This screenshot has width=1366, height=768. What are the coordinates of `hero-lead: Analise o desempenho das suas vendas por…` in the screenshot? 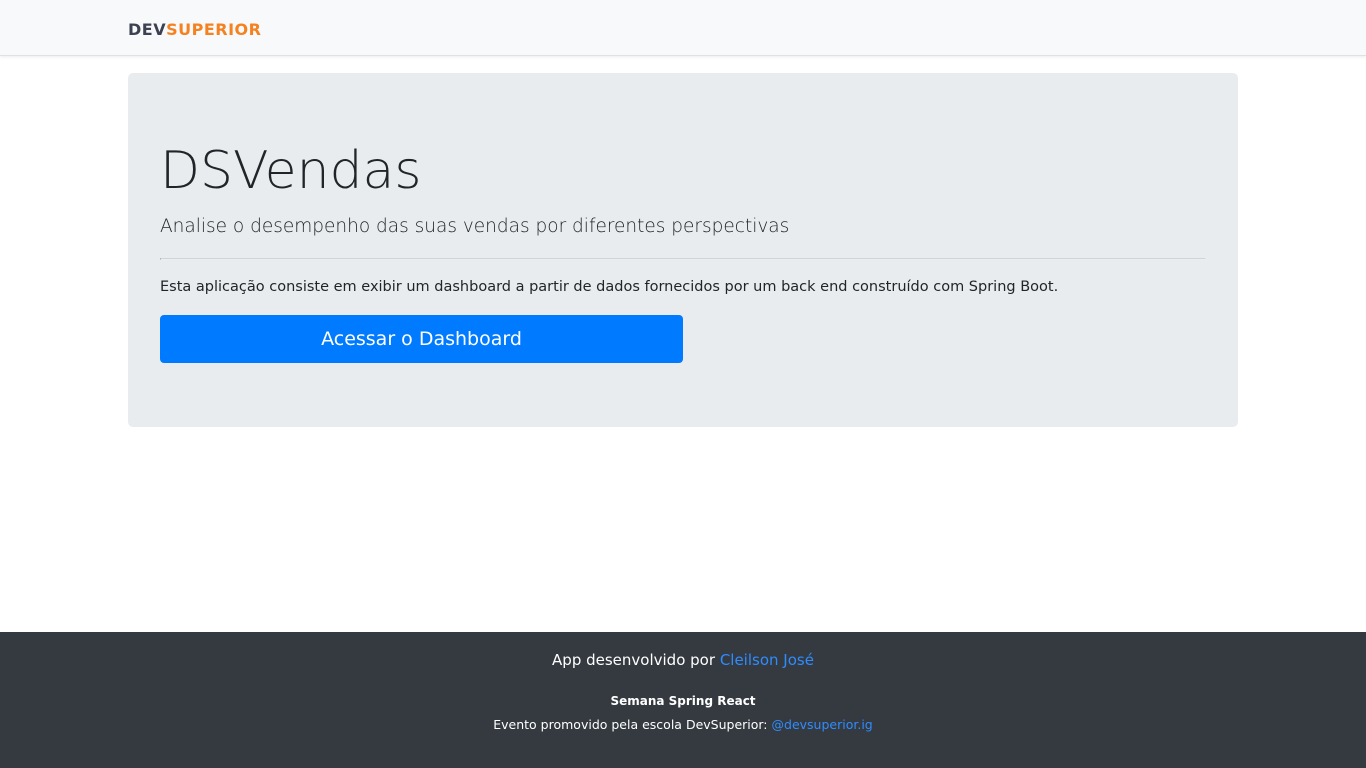 It's located at (475, 226).